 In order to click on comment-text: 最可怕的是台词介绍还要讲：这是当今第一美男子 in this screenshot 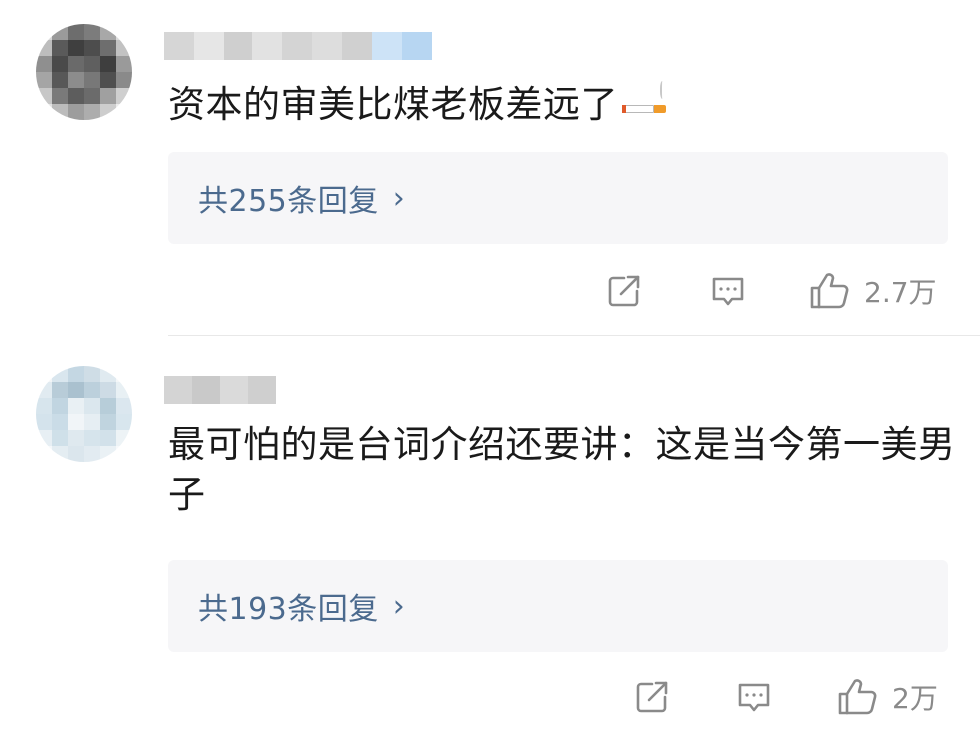, I will do `click(563, 470)`.